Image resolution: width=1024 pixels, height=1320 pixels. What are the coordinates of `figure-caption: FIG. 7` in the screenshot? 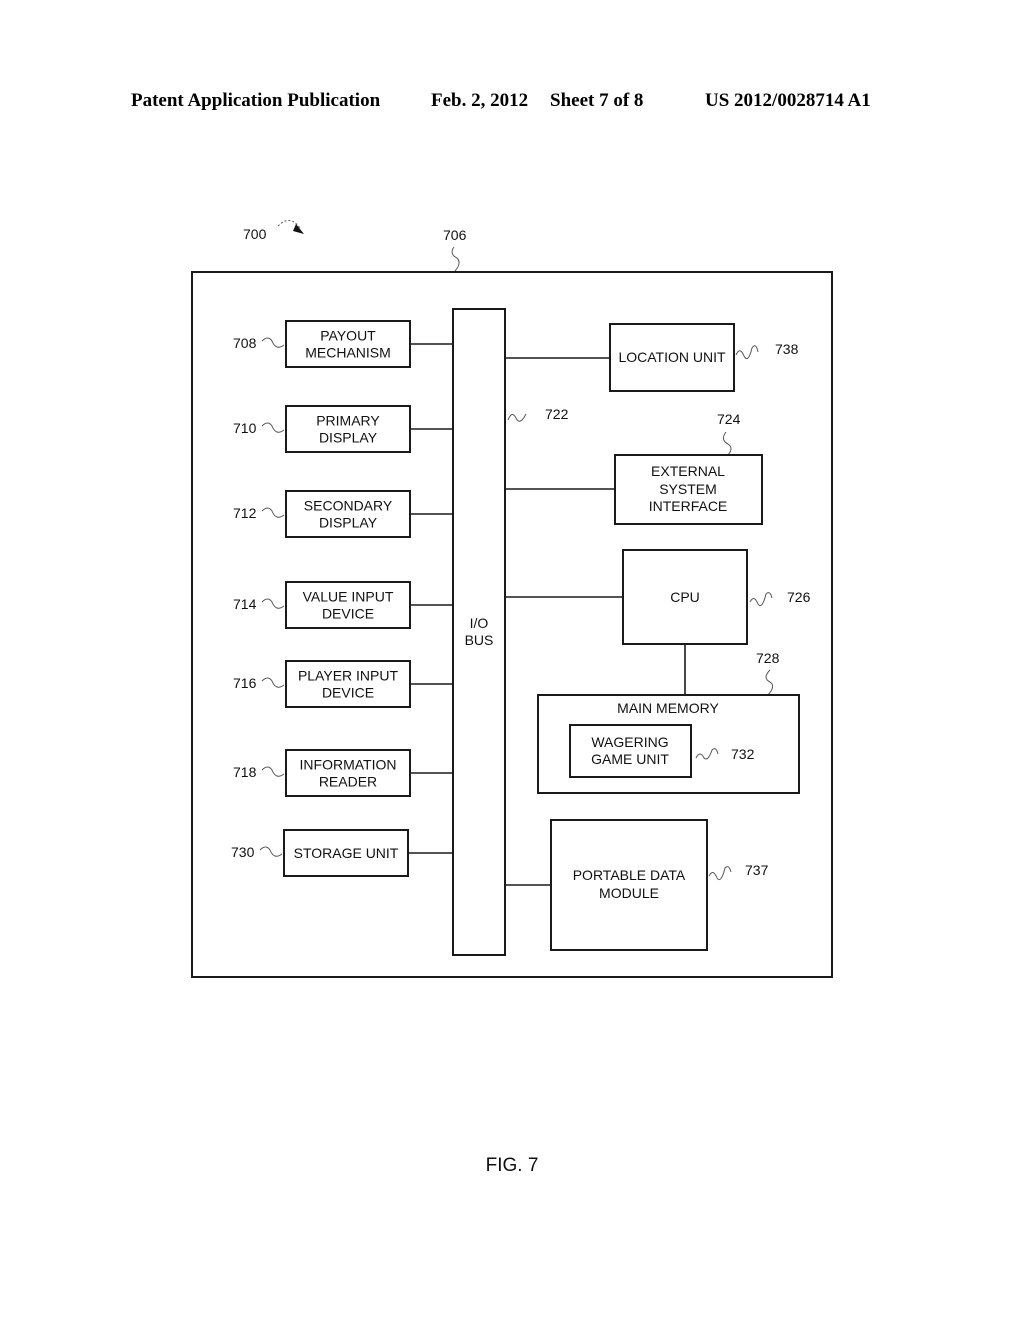 It's located at (512, 1165).